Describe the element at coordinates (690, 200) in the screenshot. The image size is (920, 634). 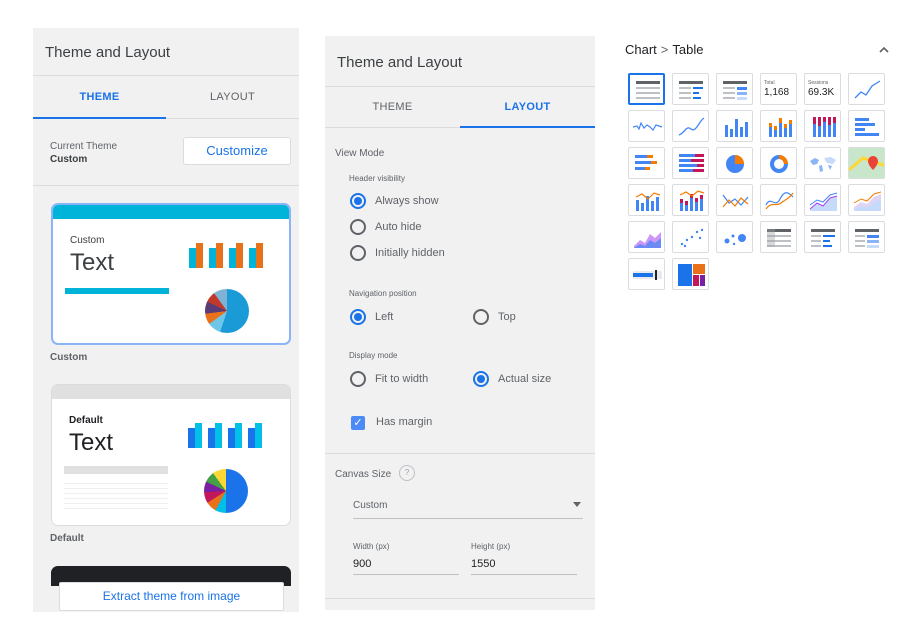
I see `chart-stacked-combo-icon` at that location.